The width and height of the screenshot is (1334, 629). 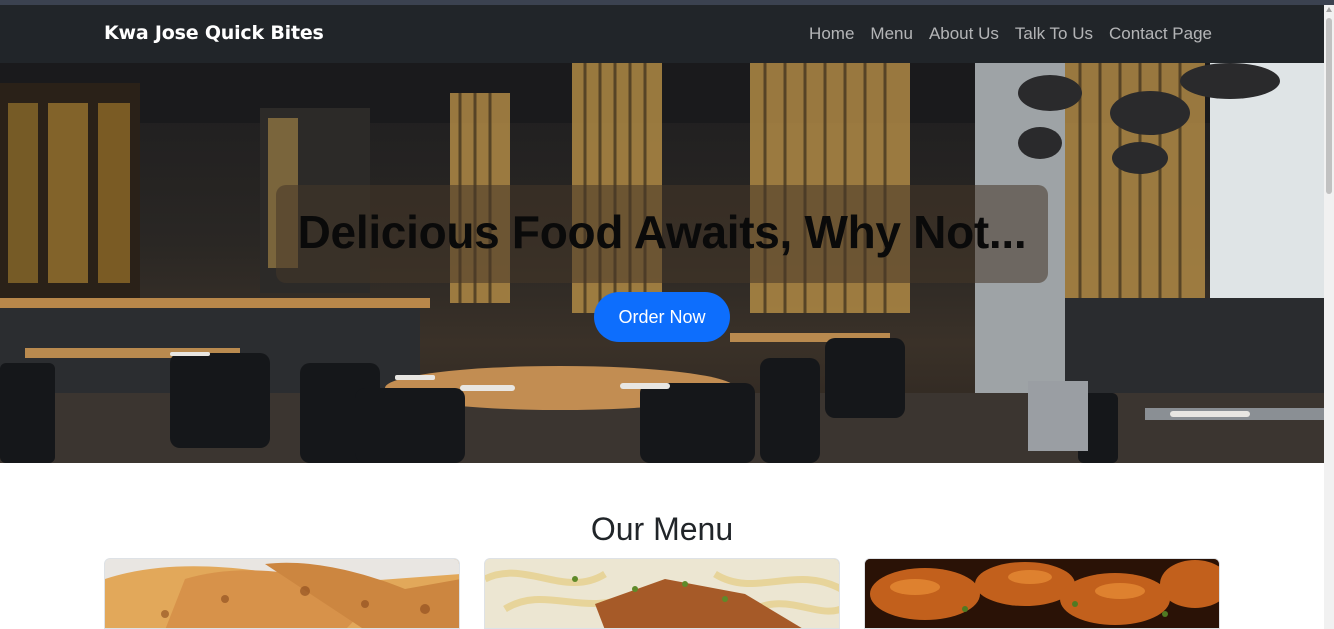 I want to click on menu-card-chicken-pasta, so click(x=662, y=593).